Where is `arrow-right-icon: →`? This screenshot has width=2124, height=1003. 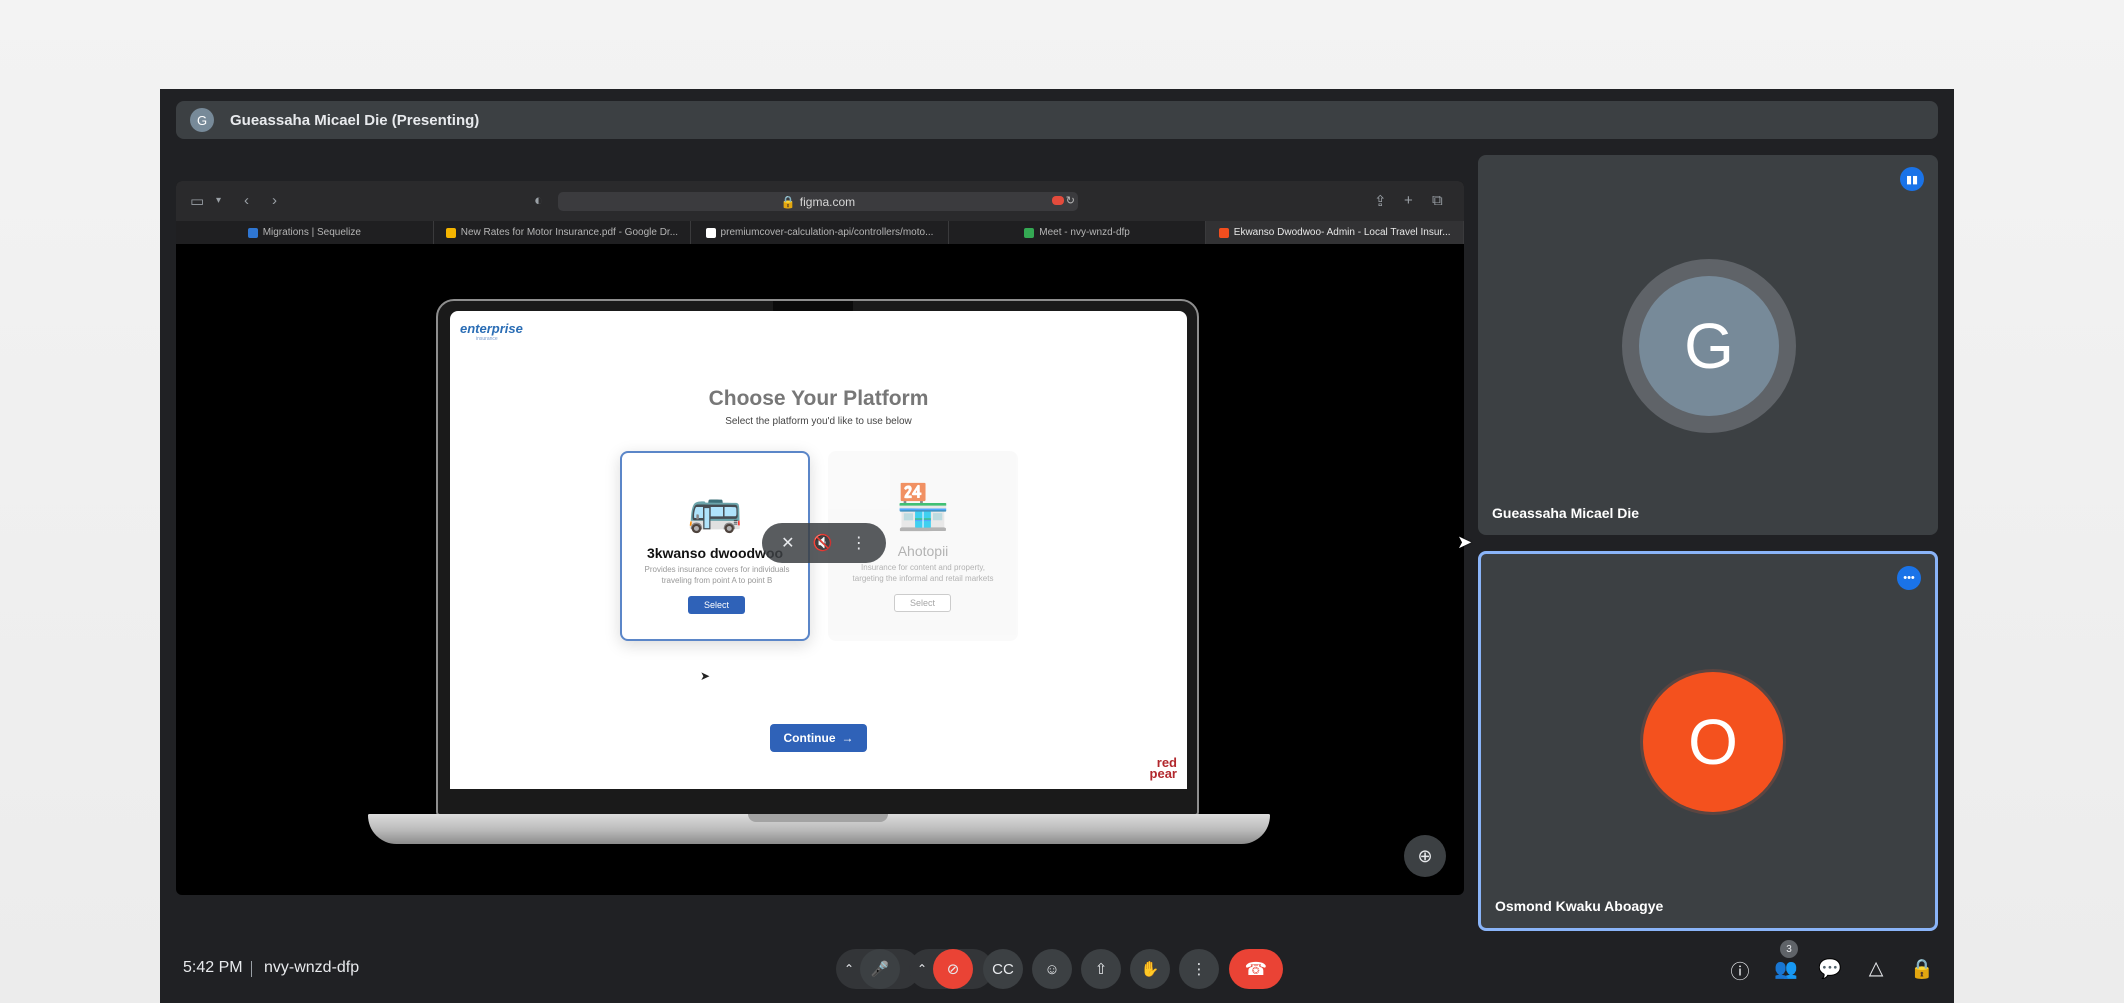
arrow-right-icon: → is located at coordinates (847, 738).